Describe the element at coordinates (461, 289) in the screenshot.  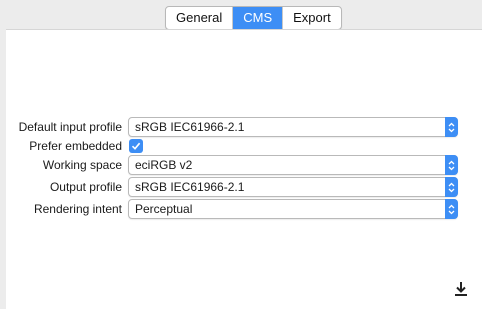
I see `download-icon` at that location.